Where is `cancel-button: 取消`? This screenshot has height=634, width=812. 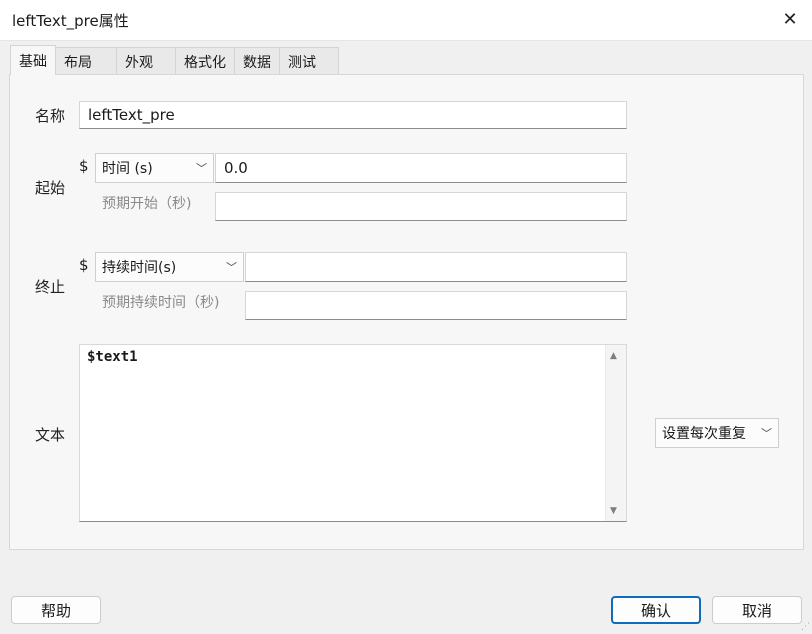 cancel-button: 取消 is located at coordinates (757, 610).